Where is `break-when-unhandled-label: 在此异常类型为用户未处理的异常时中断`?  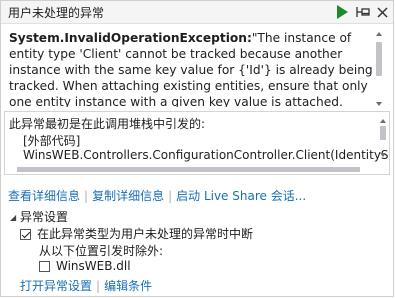
break-when-unhandled-label: 在此异常类型为用户未处理的异常时中断 is located at coordinates (145, 234).